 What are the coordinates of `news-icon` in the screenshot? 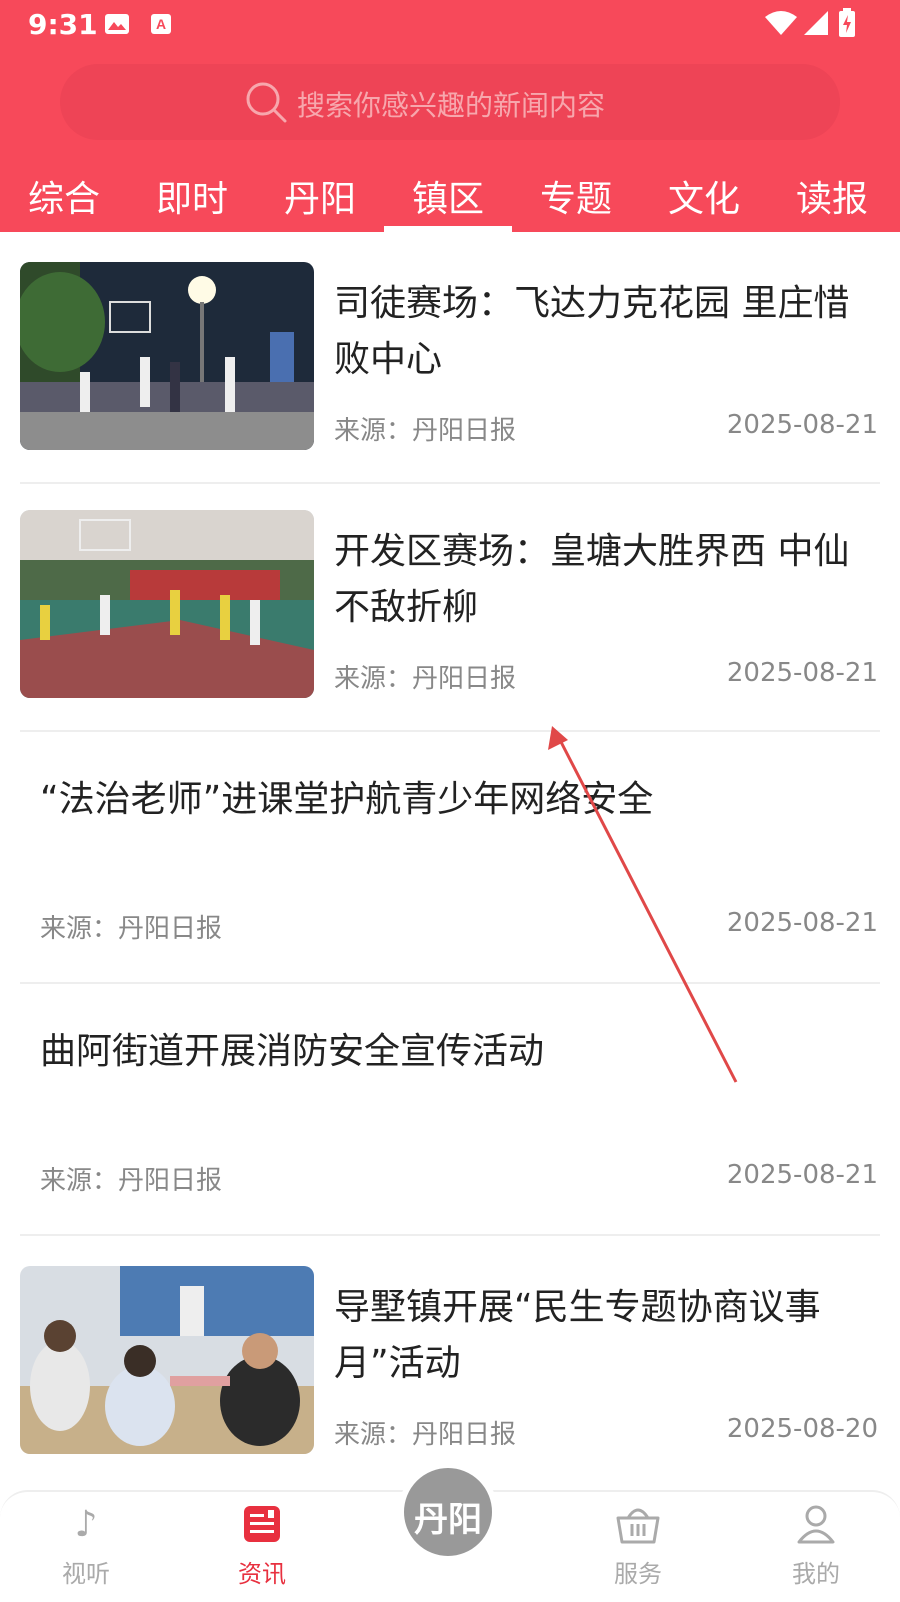 It's located at (262, 1524).